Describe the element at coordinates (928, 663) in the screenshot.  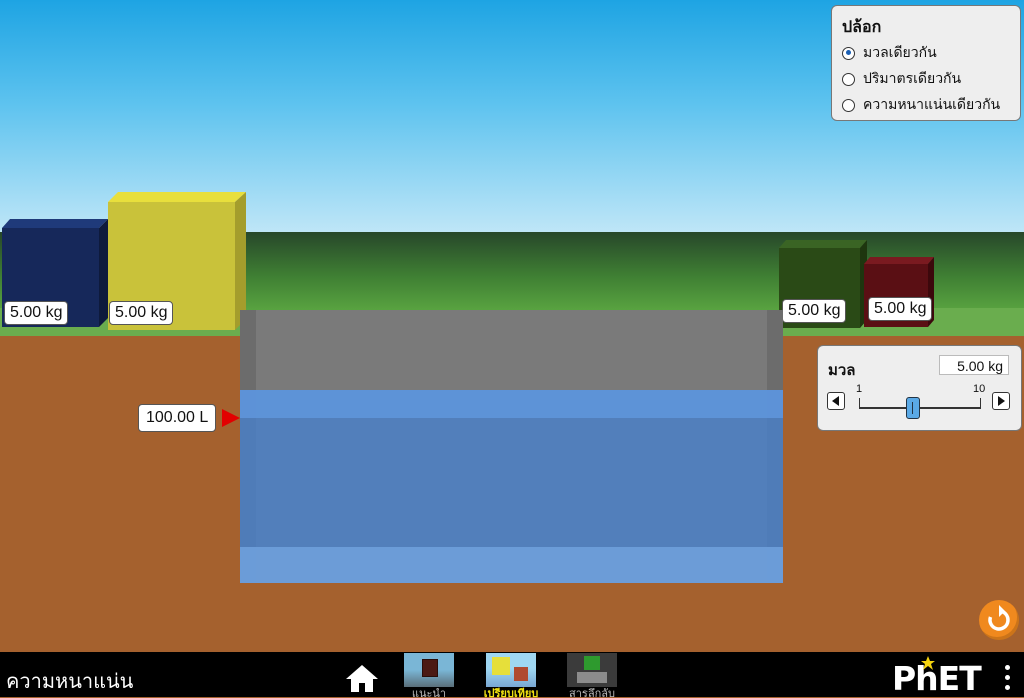
I see `phet-star-icon` at that location.